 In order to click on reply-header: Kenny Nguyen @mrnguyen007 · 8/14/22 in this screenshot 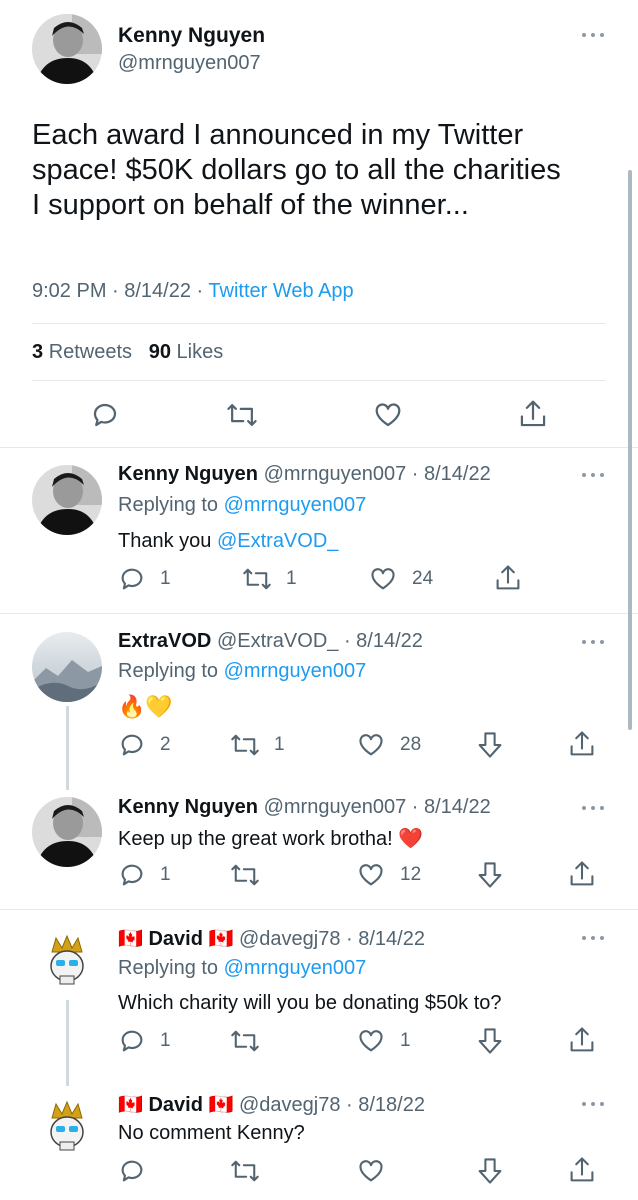, I will do `click(304, 807)`.